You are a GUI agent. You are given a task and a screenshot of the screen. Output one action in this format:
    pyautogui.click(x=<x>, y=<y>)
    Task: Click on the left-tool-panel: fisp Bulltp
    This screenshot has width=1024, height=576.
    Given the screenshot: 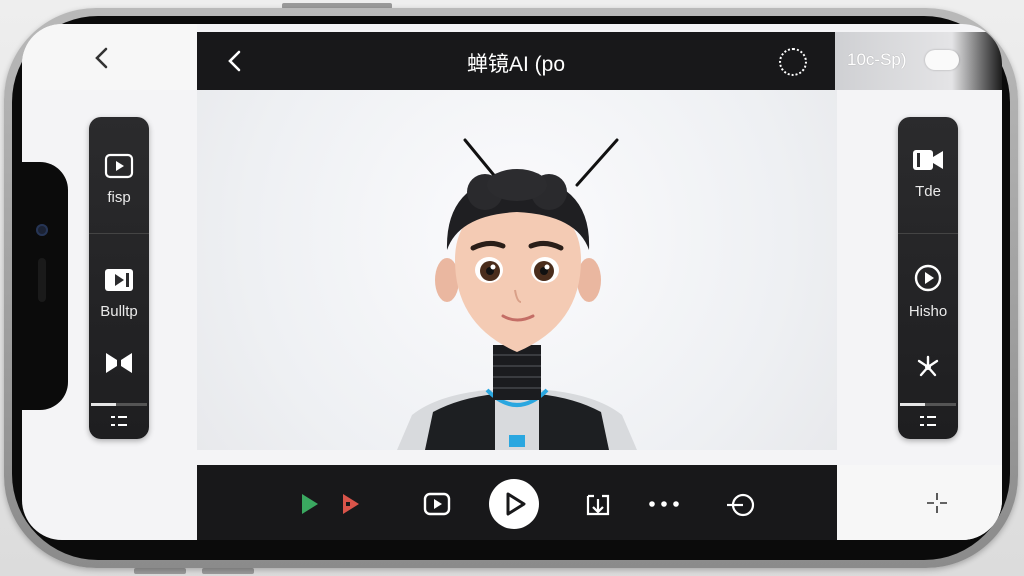 What is the action you would take?
    pyautogui.click(x=119, y=278)
    